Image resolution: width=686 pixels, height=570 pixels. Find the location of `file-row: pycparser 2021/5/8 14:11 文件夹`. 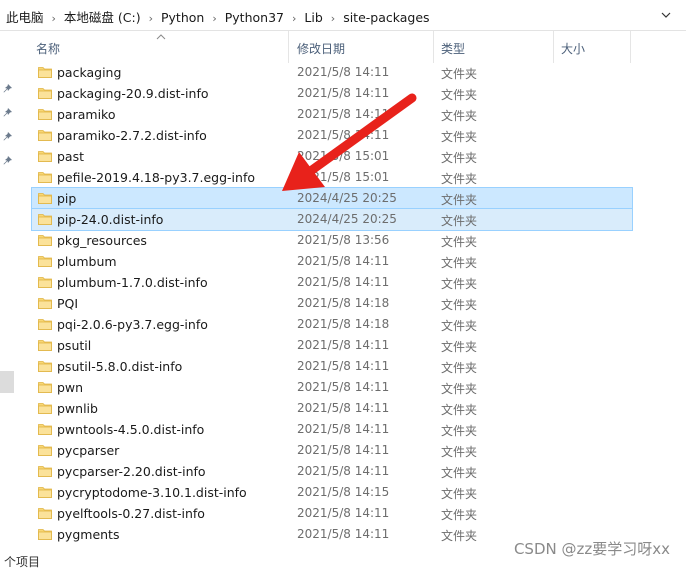

file-row: pycparser 2021/5/8 14:11 文件夹 is located at coordinates (332, 450).